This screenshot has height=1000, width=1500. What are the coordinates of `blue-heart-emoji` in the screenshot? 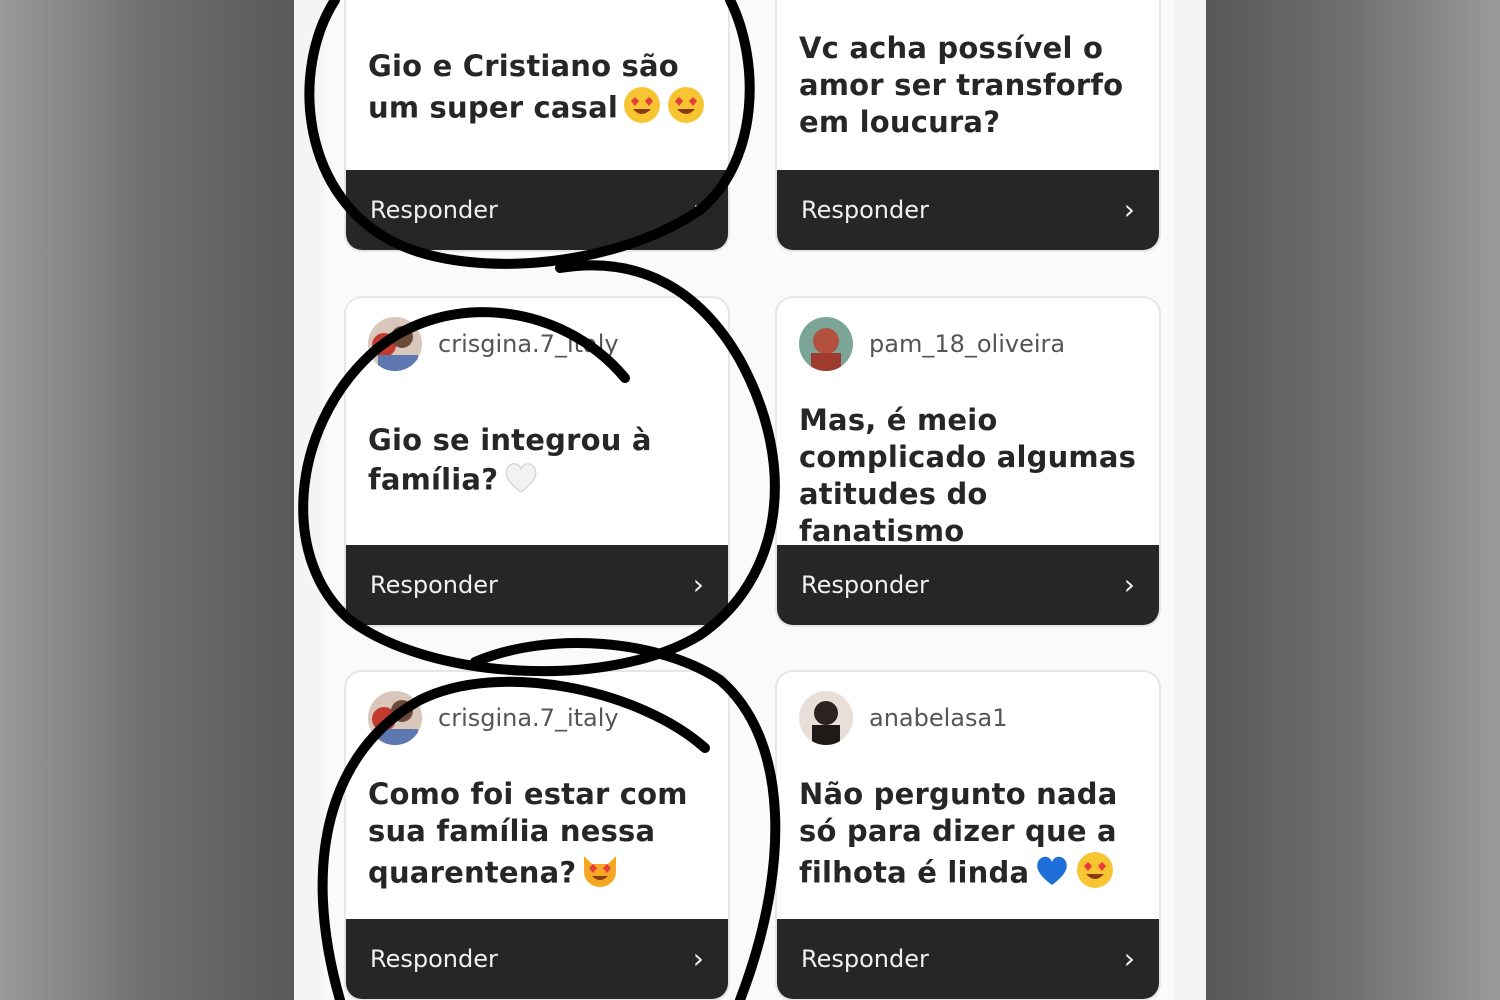 It's located at (1052, 874).